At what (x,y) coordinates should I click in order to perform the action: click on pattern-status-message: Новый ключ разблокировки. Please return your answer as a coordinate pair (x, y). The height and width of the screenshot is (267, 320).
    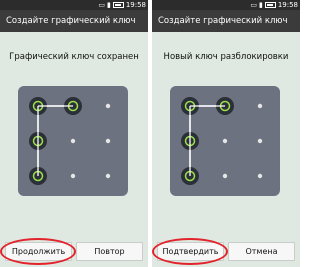
    Looking at the image, I should click on (226, 57).